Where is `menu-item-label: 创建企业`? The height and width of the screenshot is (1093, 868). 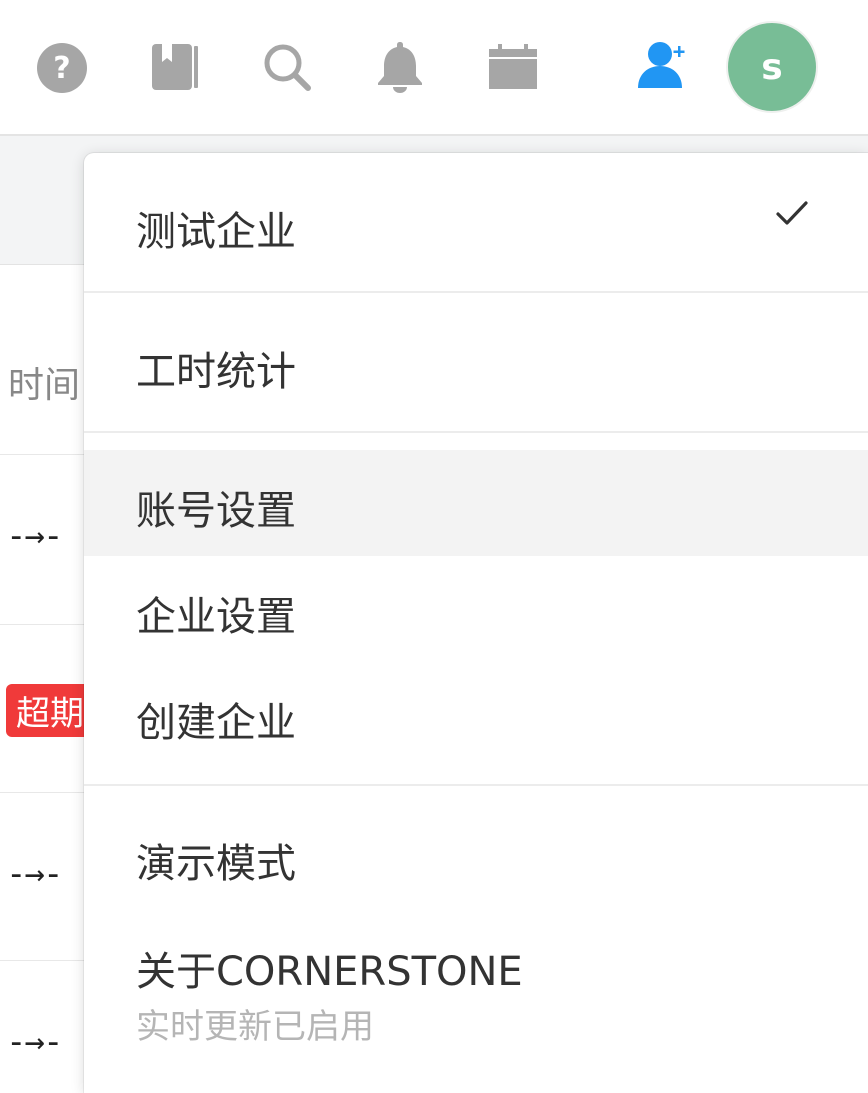 menu-item-label: 创建企业 is located at coordinates (216, 723).